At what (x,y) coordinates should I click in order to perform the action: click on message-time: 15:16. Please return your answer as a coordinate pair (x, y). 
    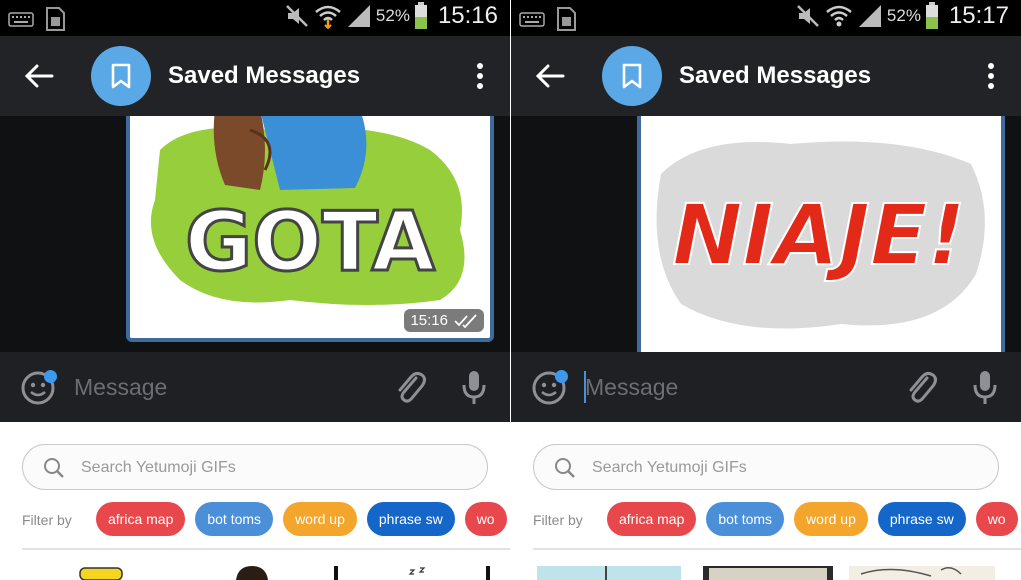
    Looking at the image, I should click on (444, 320).